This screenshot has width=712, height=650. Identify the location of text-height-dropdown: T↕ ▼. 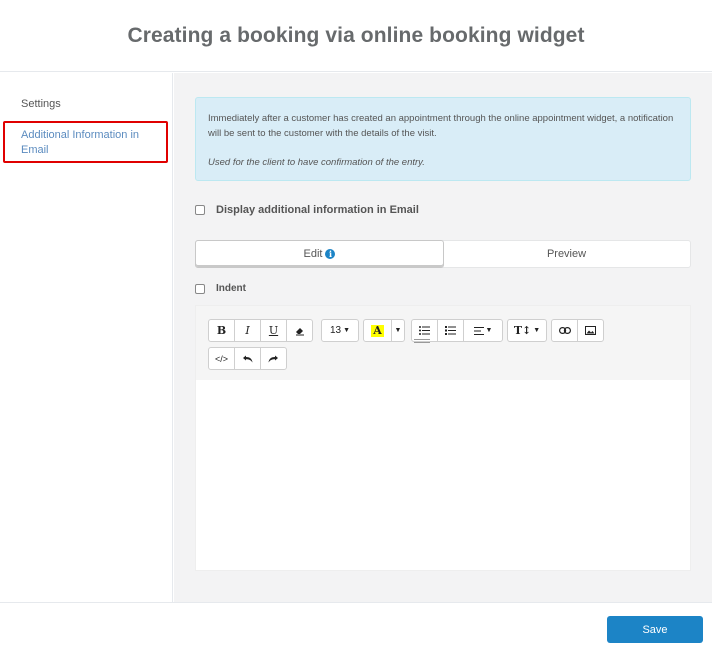
(527, 330).